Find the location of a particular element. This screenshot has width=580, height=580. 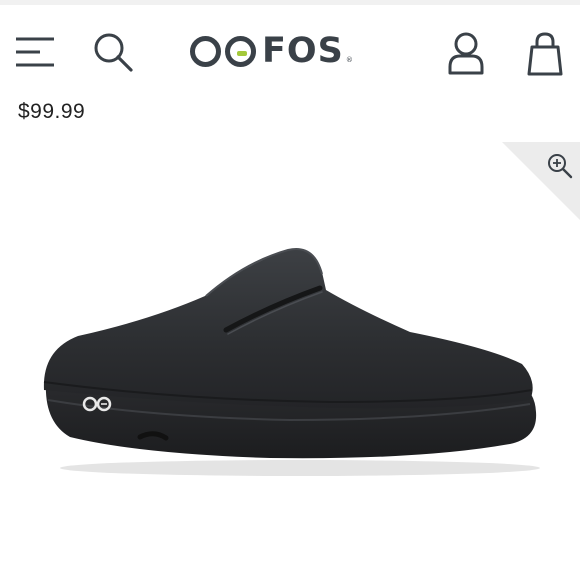

search-icon is located at coordinates (113, 52).